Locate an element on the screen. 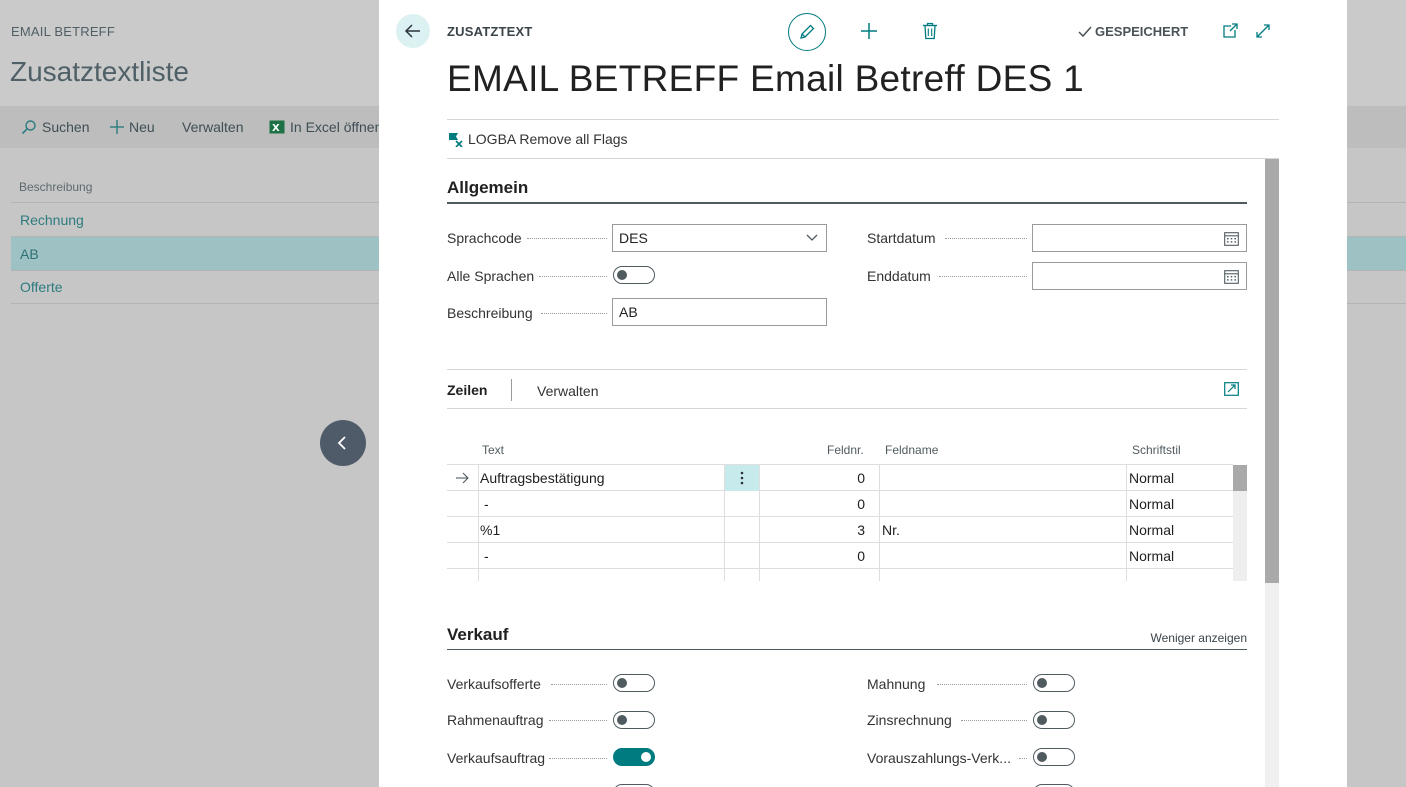  section-sales-title: Verkauf is located at coordinates (477, 635).